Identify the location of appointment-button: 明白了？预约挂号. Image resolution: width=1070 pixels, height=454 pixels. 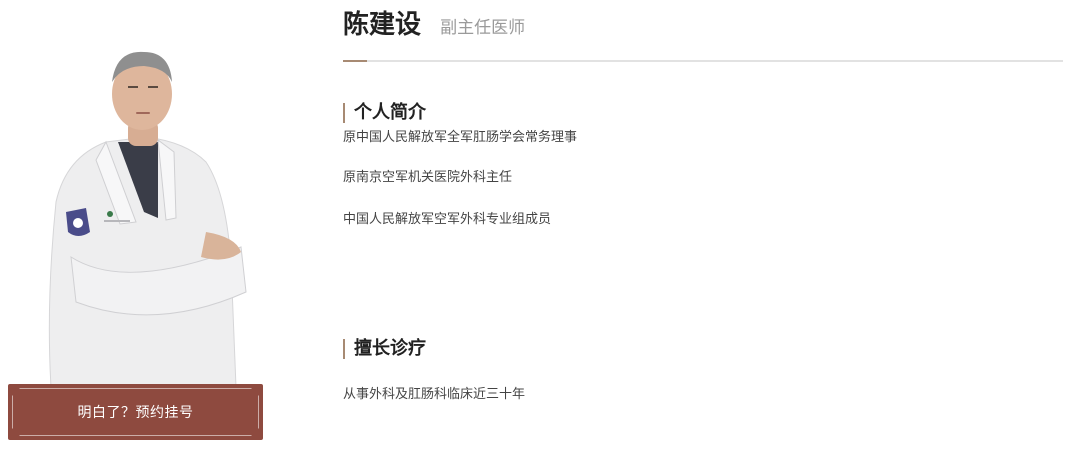
(135, 412).